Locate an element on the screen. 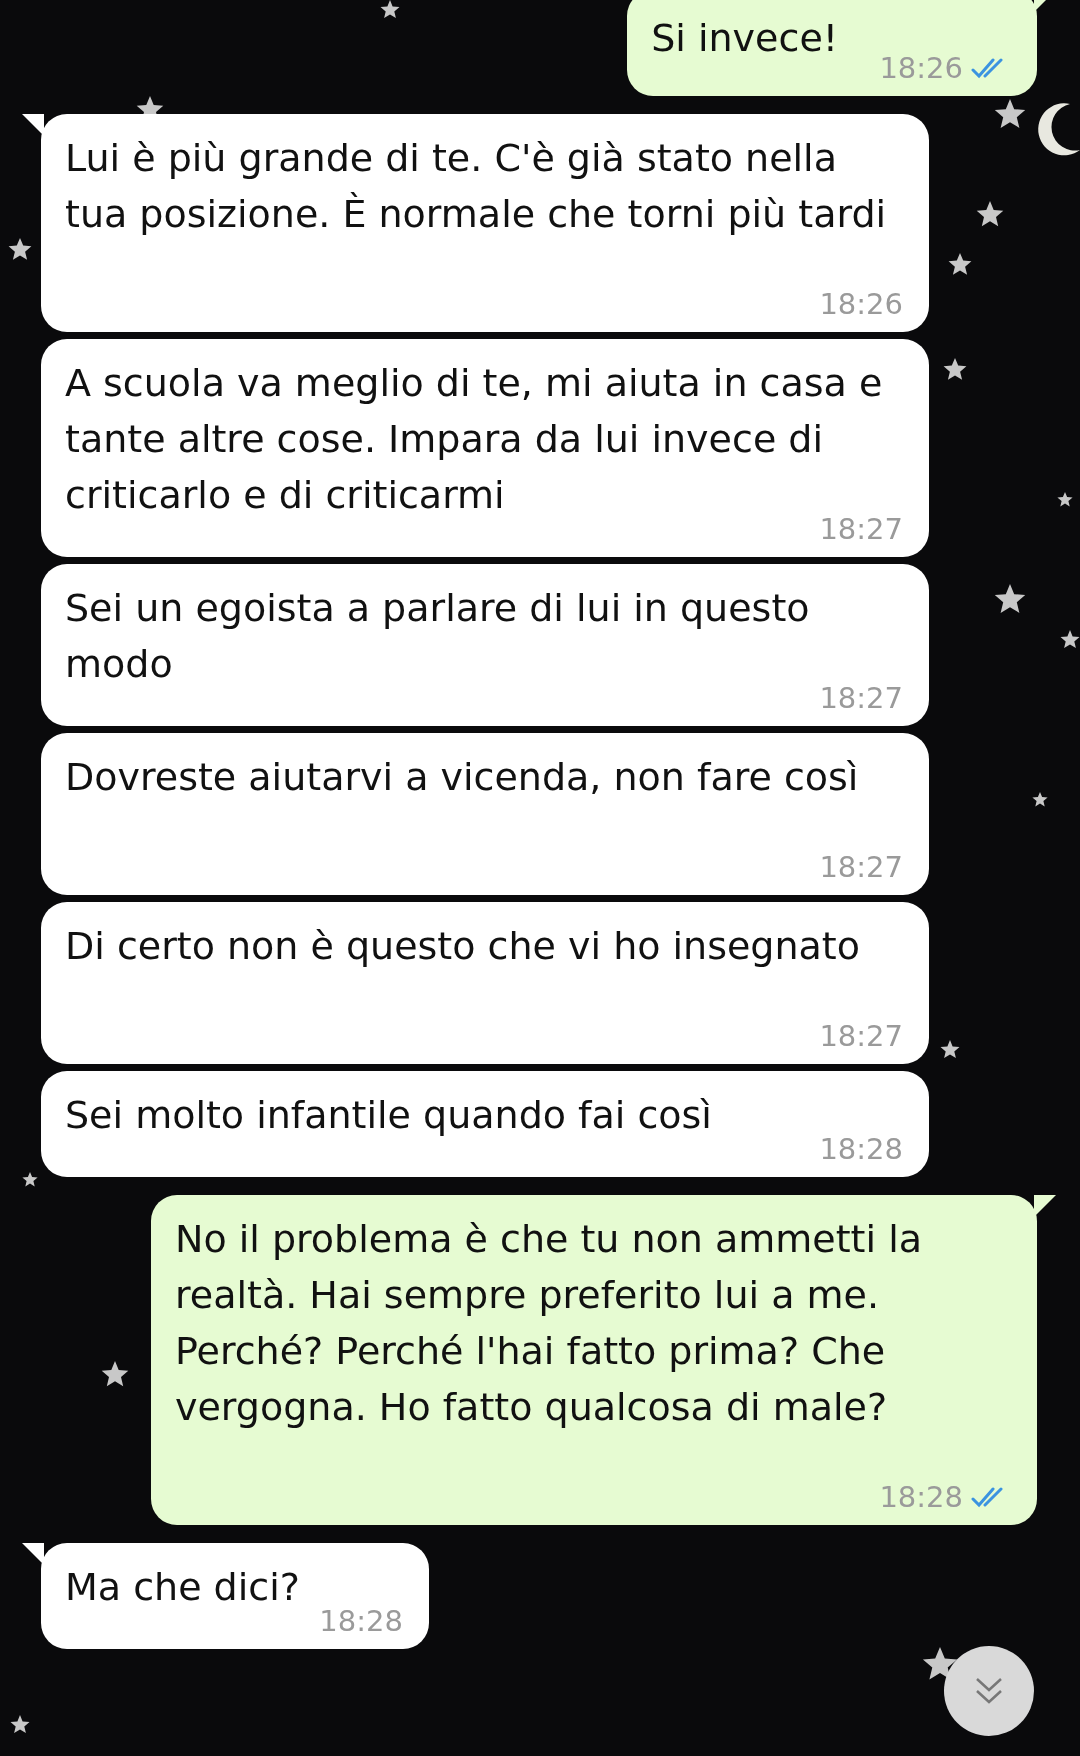 The image size is (1080, 1756). message-text: Sei un egoista a parlare di lui in questo modo is located at coordinates (438, 636).